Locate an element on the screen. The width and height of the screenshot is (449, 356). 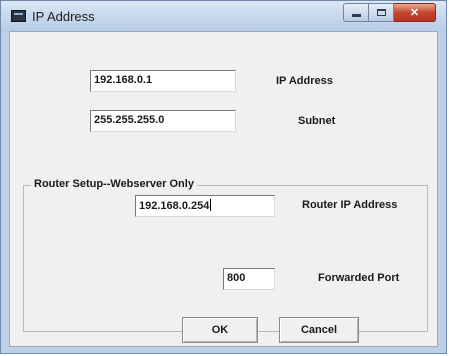
text-caret is located at coordinates (211, 205).